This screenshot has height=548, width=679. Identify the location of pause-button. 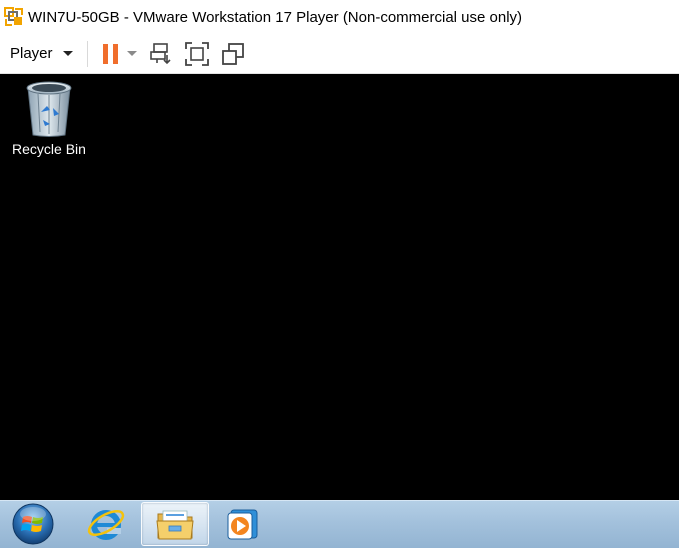
(111, 54).